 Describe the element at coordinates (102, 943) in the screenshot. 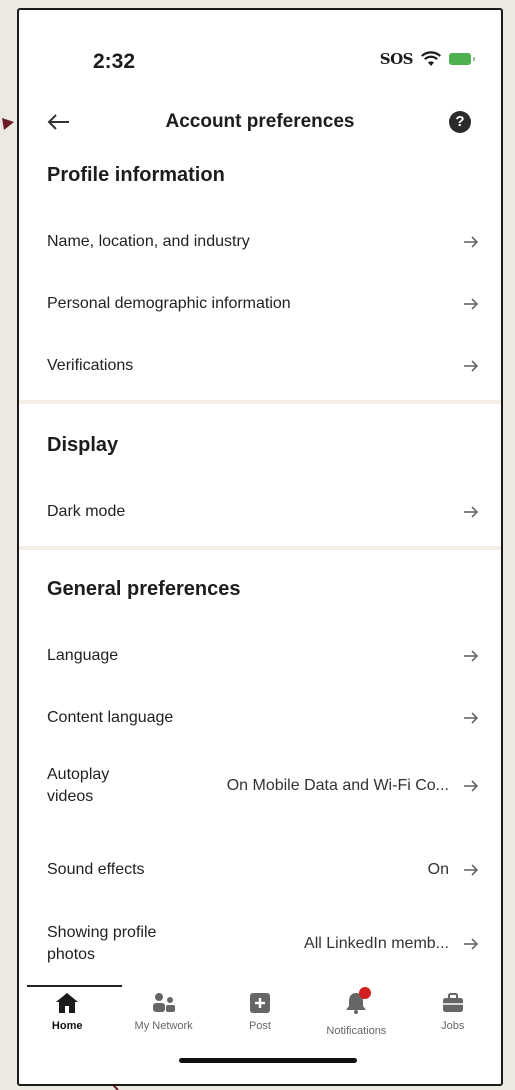

I see `row-label: Showing profile photos` at that location.